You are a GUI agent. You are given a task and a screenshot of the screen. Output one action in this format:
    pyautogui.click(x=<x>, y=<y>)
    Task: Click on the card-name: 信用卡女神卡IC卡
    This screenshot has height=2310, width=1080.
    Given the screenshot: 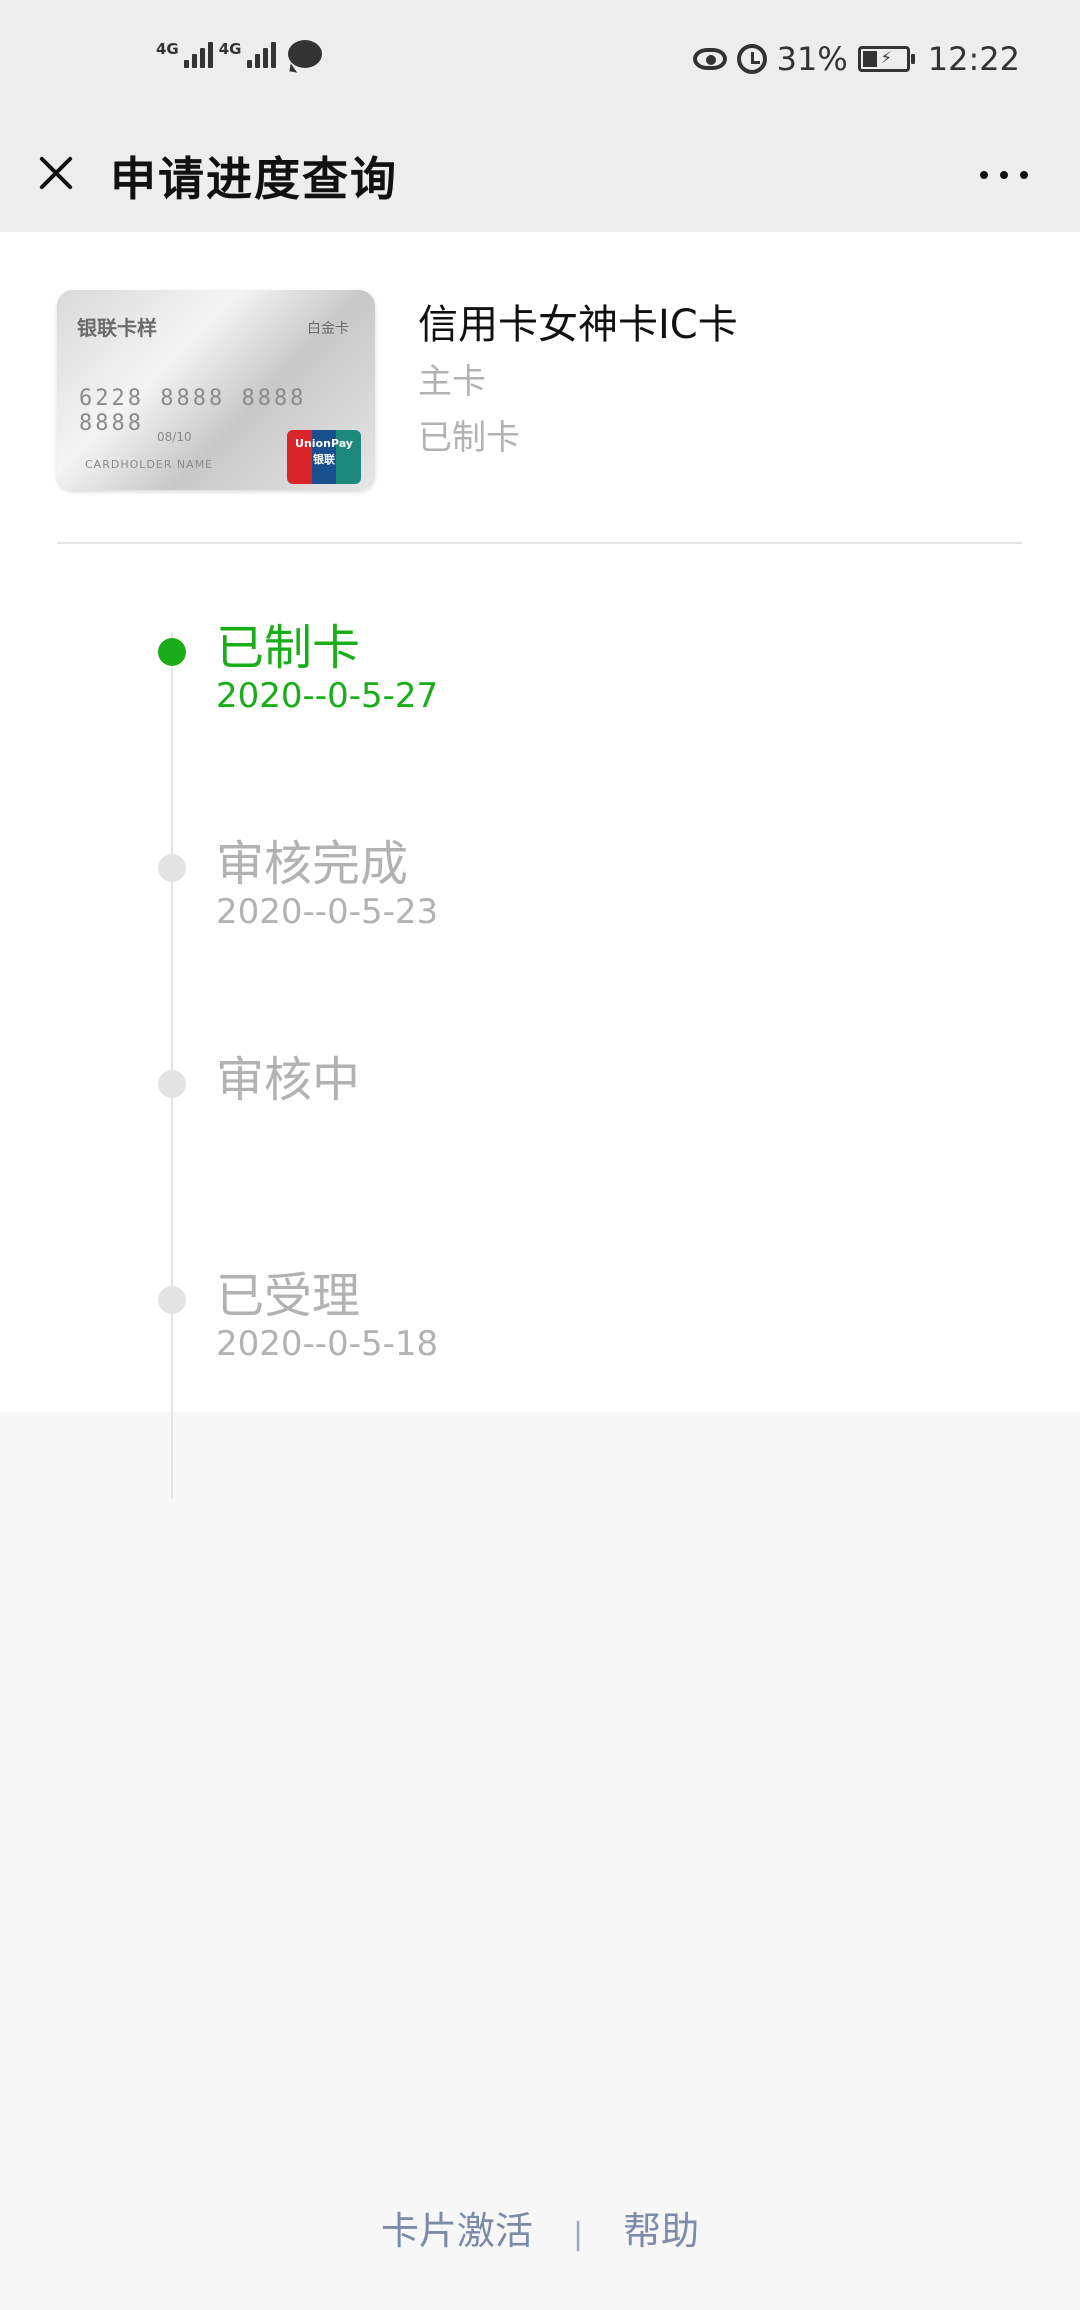 What is the action you would take?
    pyautogui.click(x=578, y=325)
    